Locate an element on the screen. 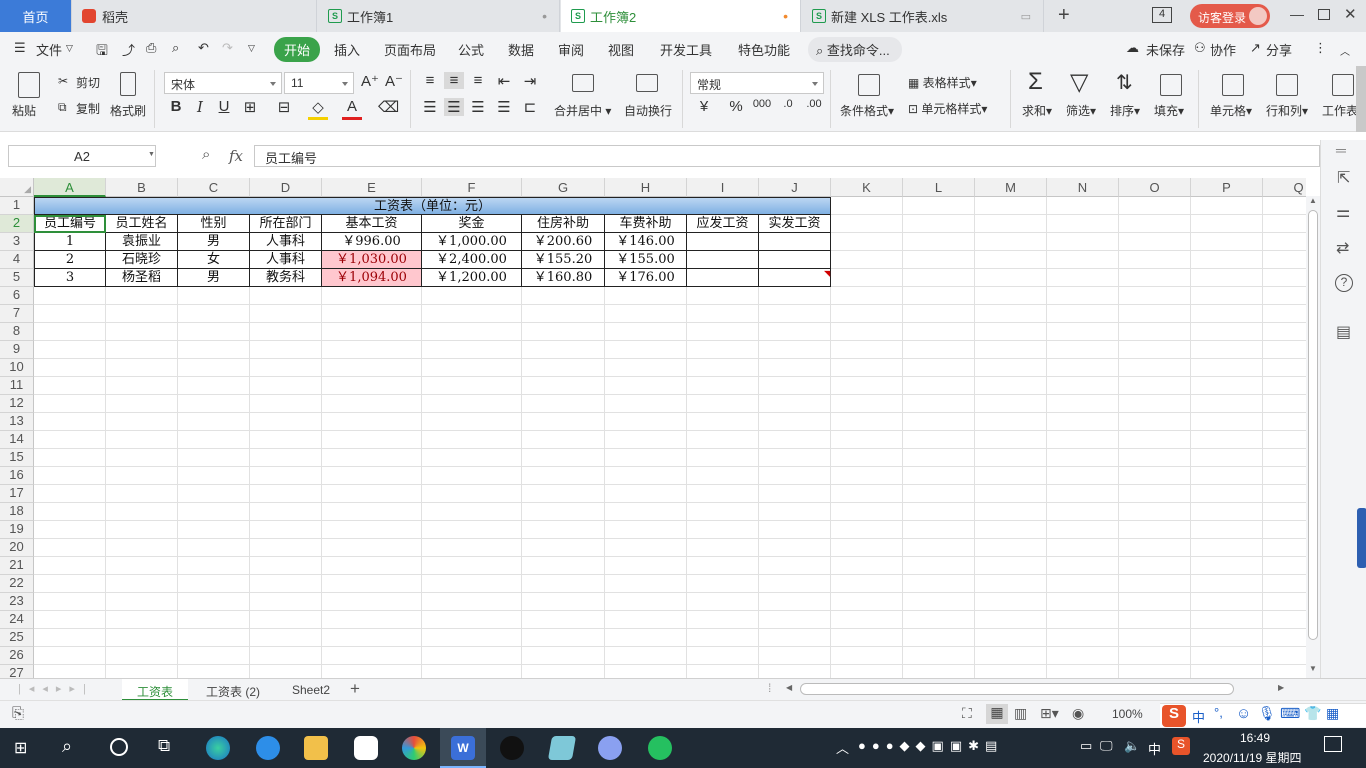  cell-icon is located at coordinates (1233, 85).